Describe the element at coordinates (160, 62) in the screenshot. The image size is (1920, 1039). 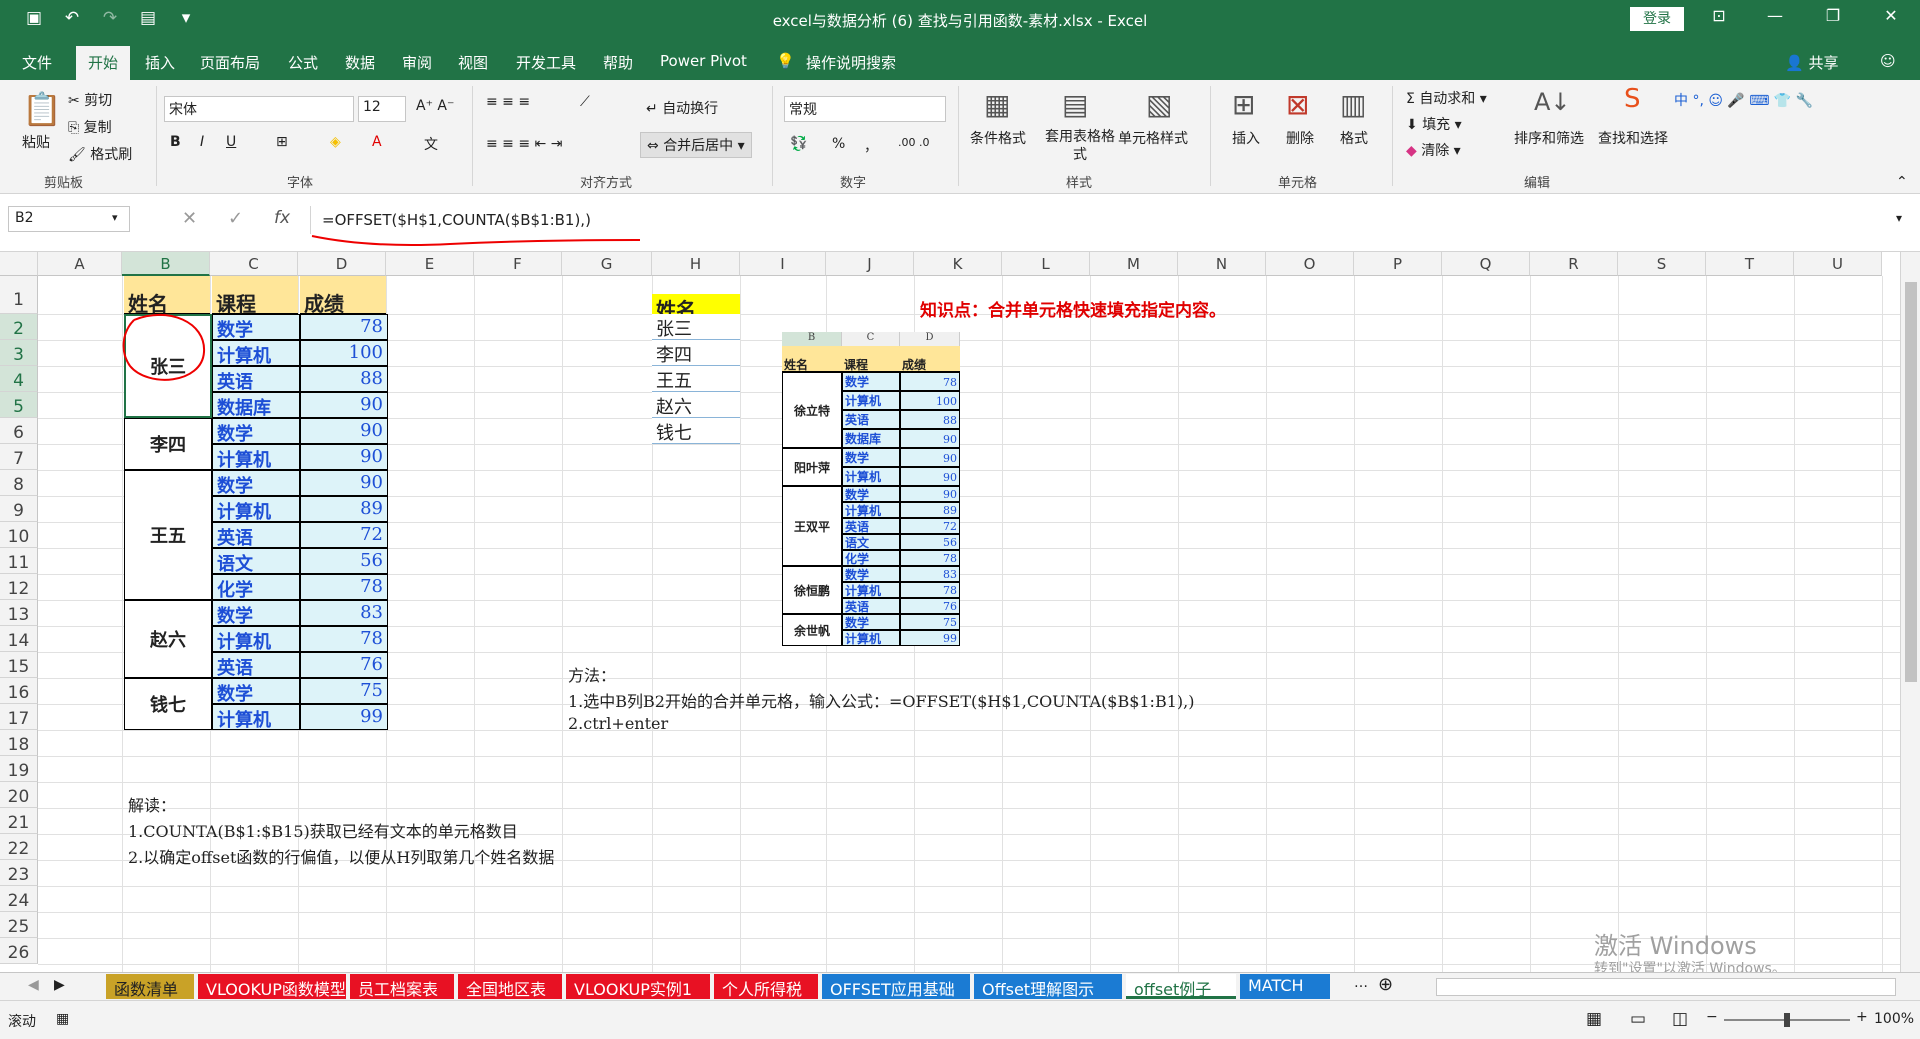
I see `tab-insert: 插入` at that location.